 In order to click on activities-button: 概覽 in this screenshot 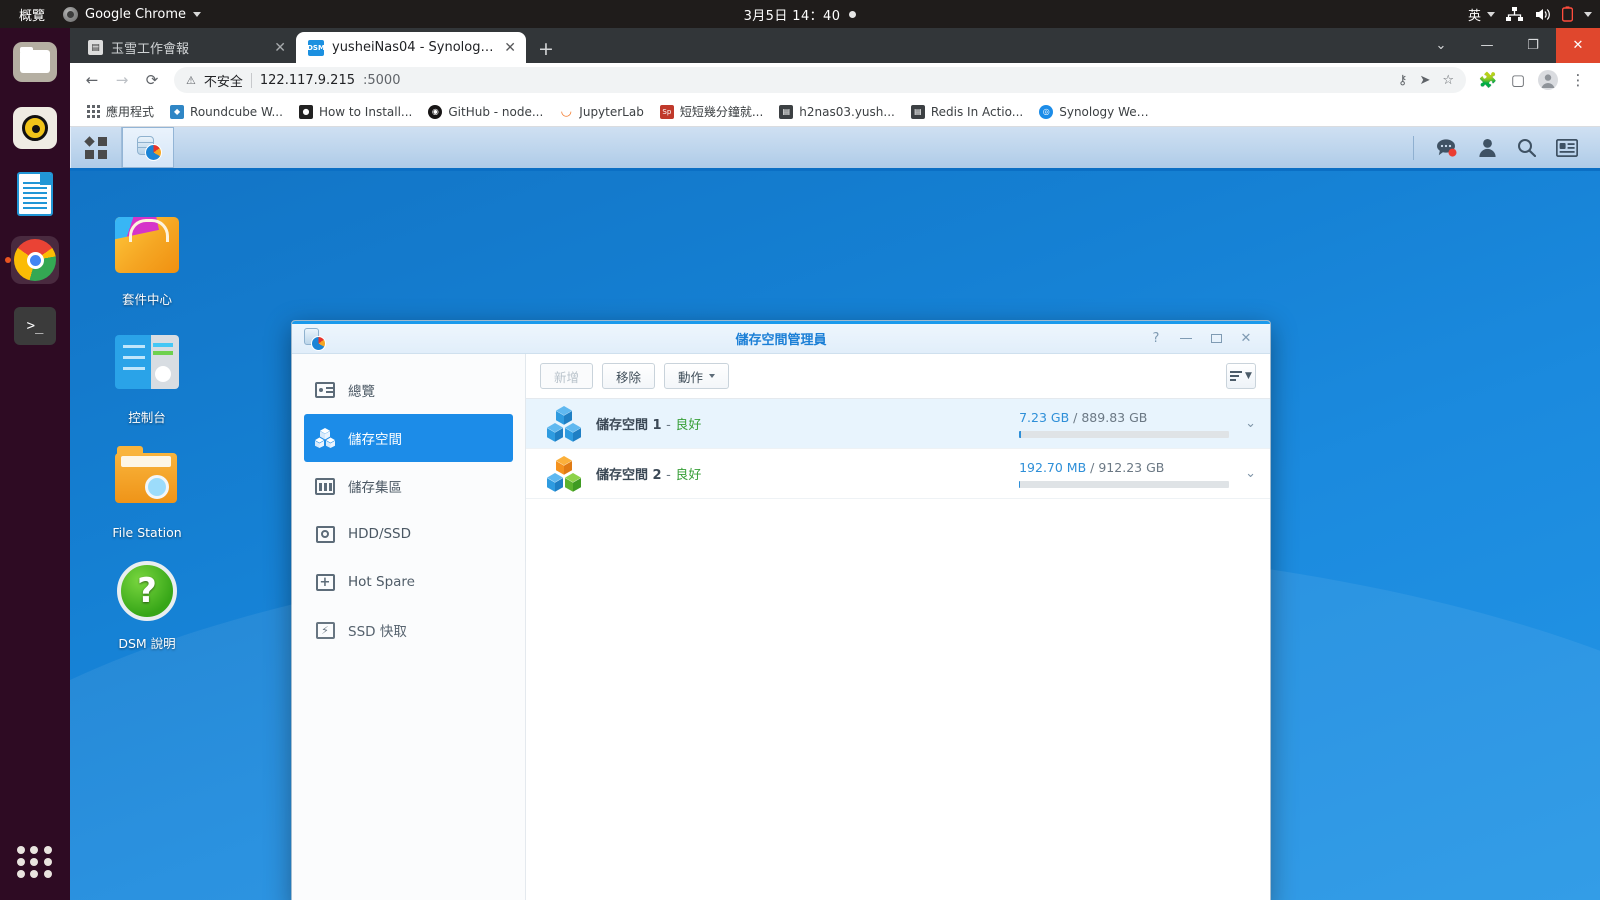, I will do `click(32, 14)`.